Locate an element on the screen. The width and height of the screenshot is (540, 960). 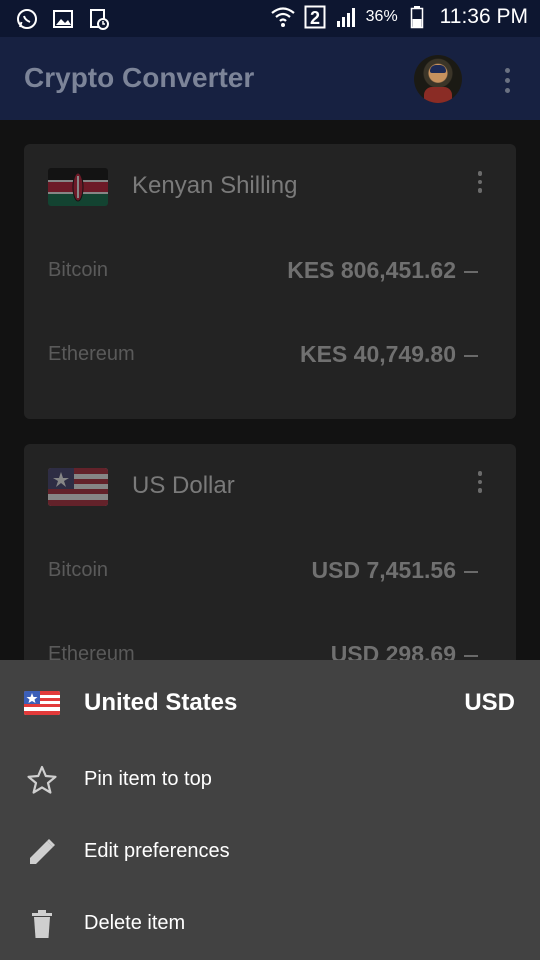
pencil-icon is located at coordinates (42, 852).